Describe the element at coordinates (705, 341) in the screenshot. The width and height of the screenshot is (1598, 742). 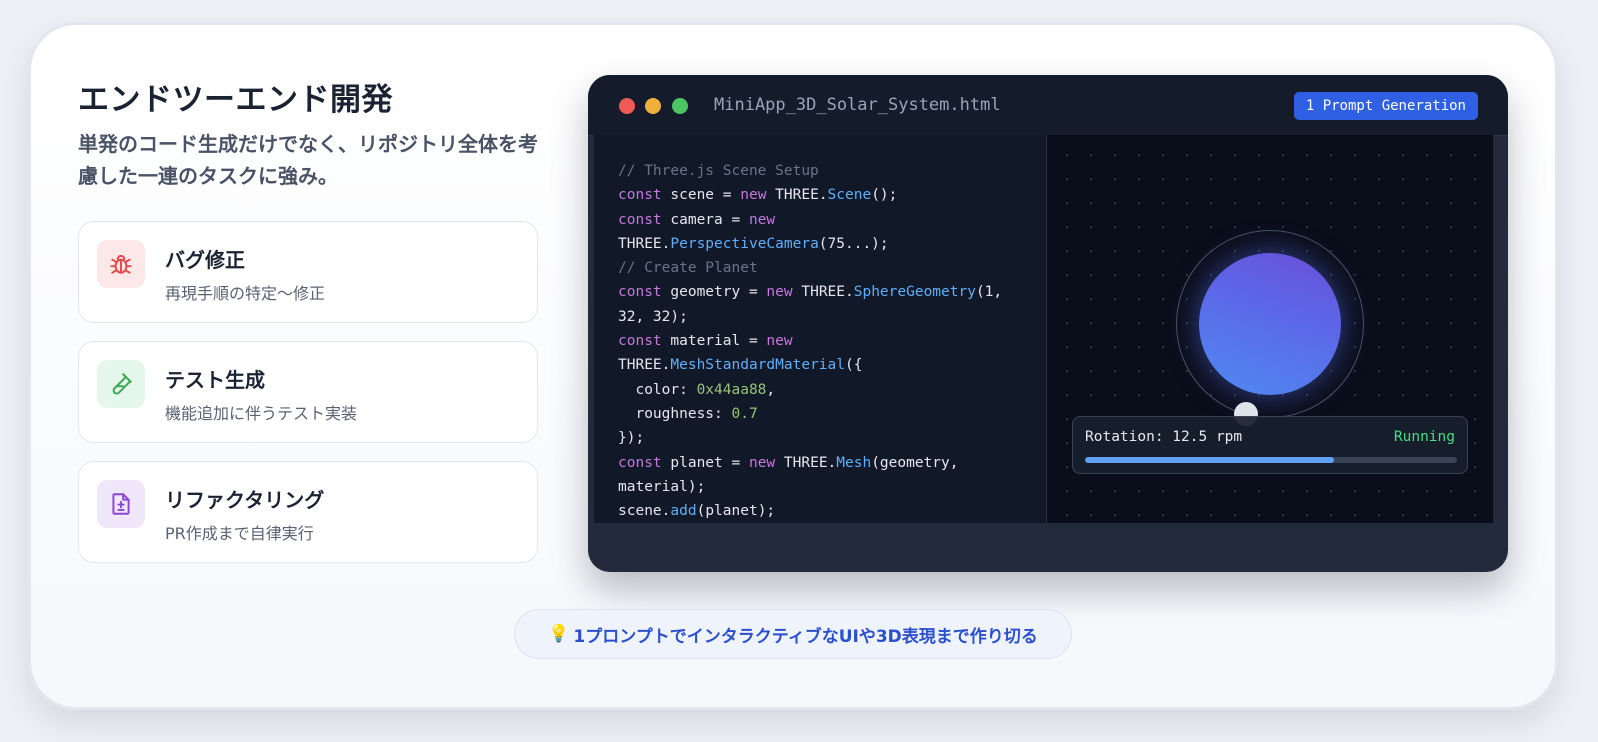
I see `code-line: const material = new` at that location.